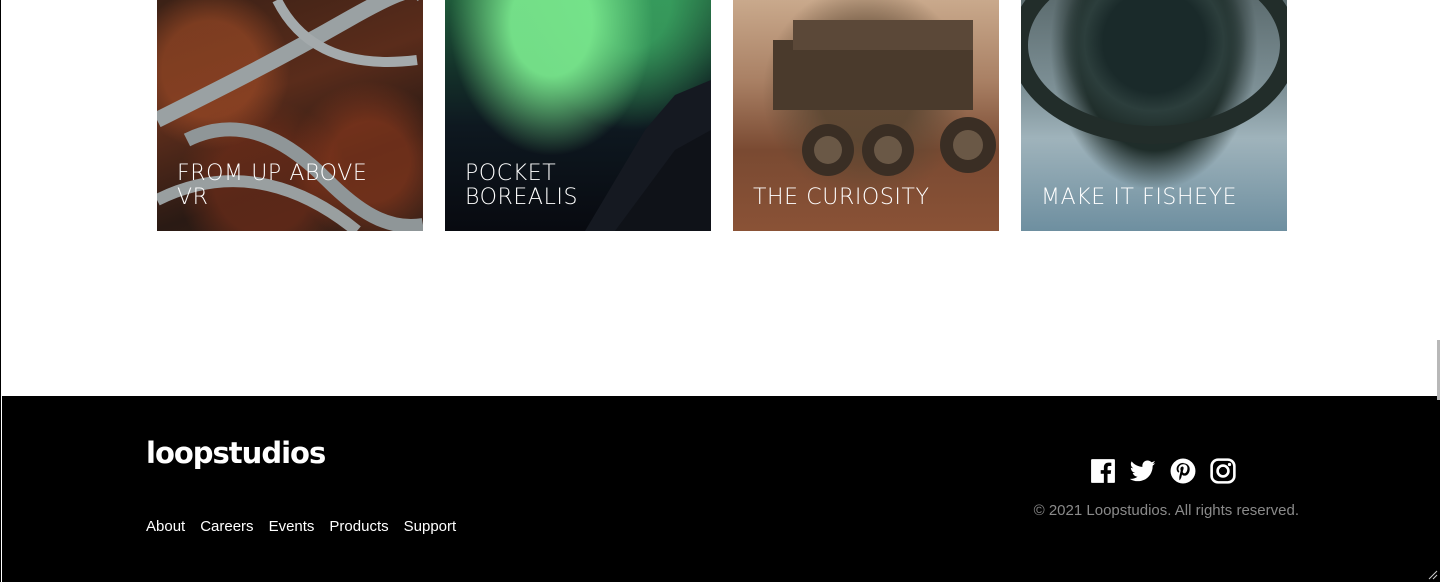 The image size is (1440, 582). I want to click on creation-card-make-it-fisheye: Make It Fisheye, so click(1154, 115).